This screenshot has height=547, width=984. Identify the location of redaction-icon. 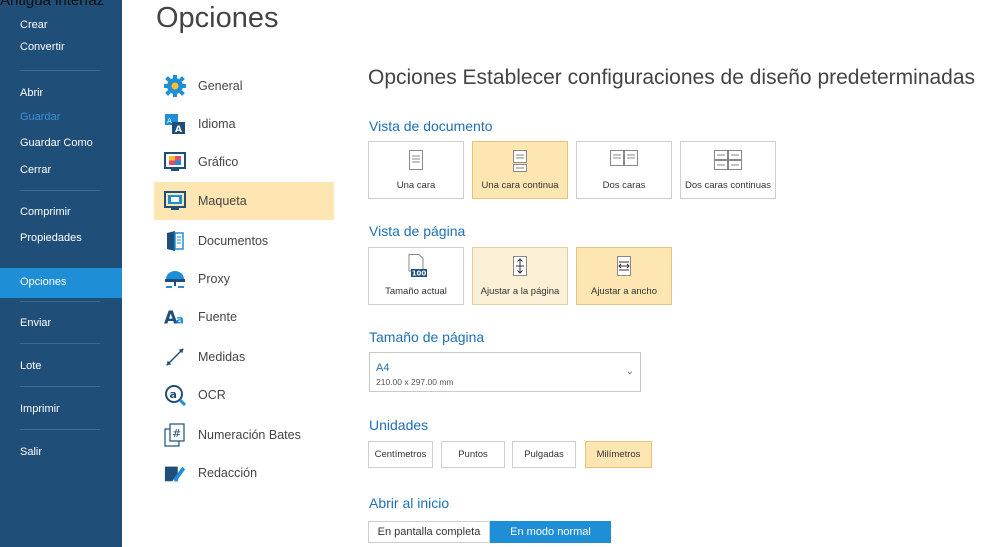
(175, 473).